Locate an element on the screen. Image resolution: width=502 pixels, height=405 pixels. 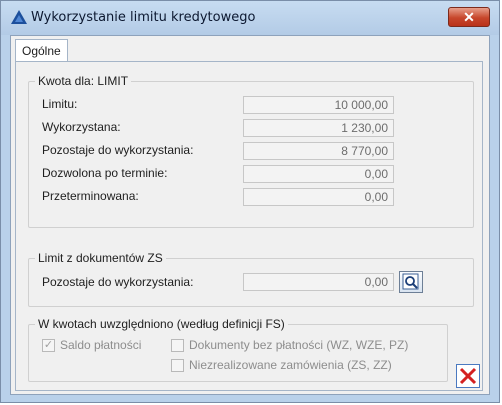
zs-remaining-field: 0,00 is located at coordinates (318, 282).